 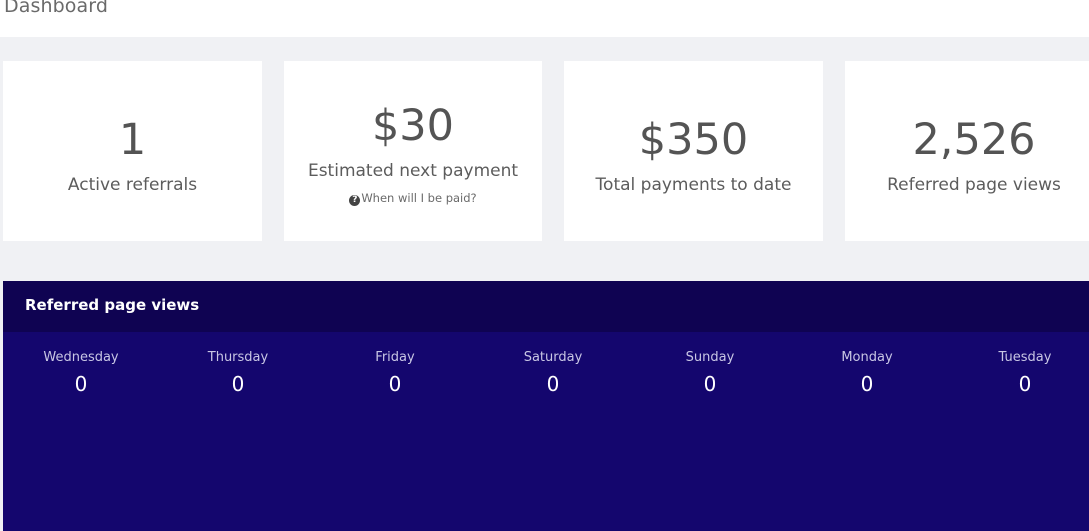 What do you see at coordinates (974, 140) in the screenshot?
I see `stat-value: 2,526` at bounding box center [974, 140].